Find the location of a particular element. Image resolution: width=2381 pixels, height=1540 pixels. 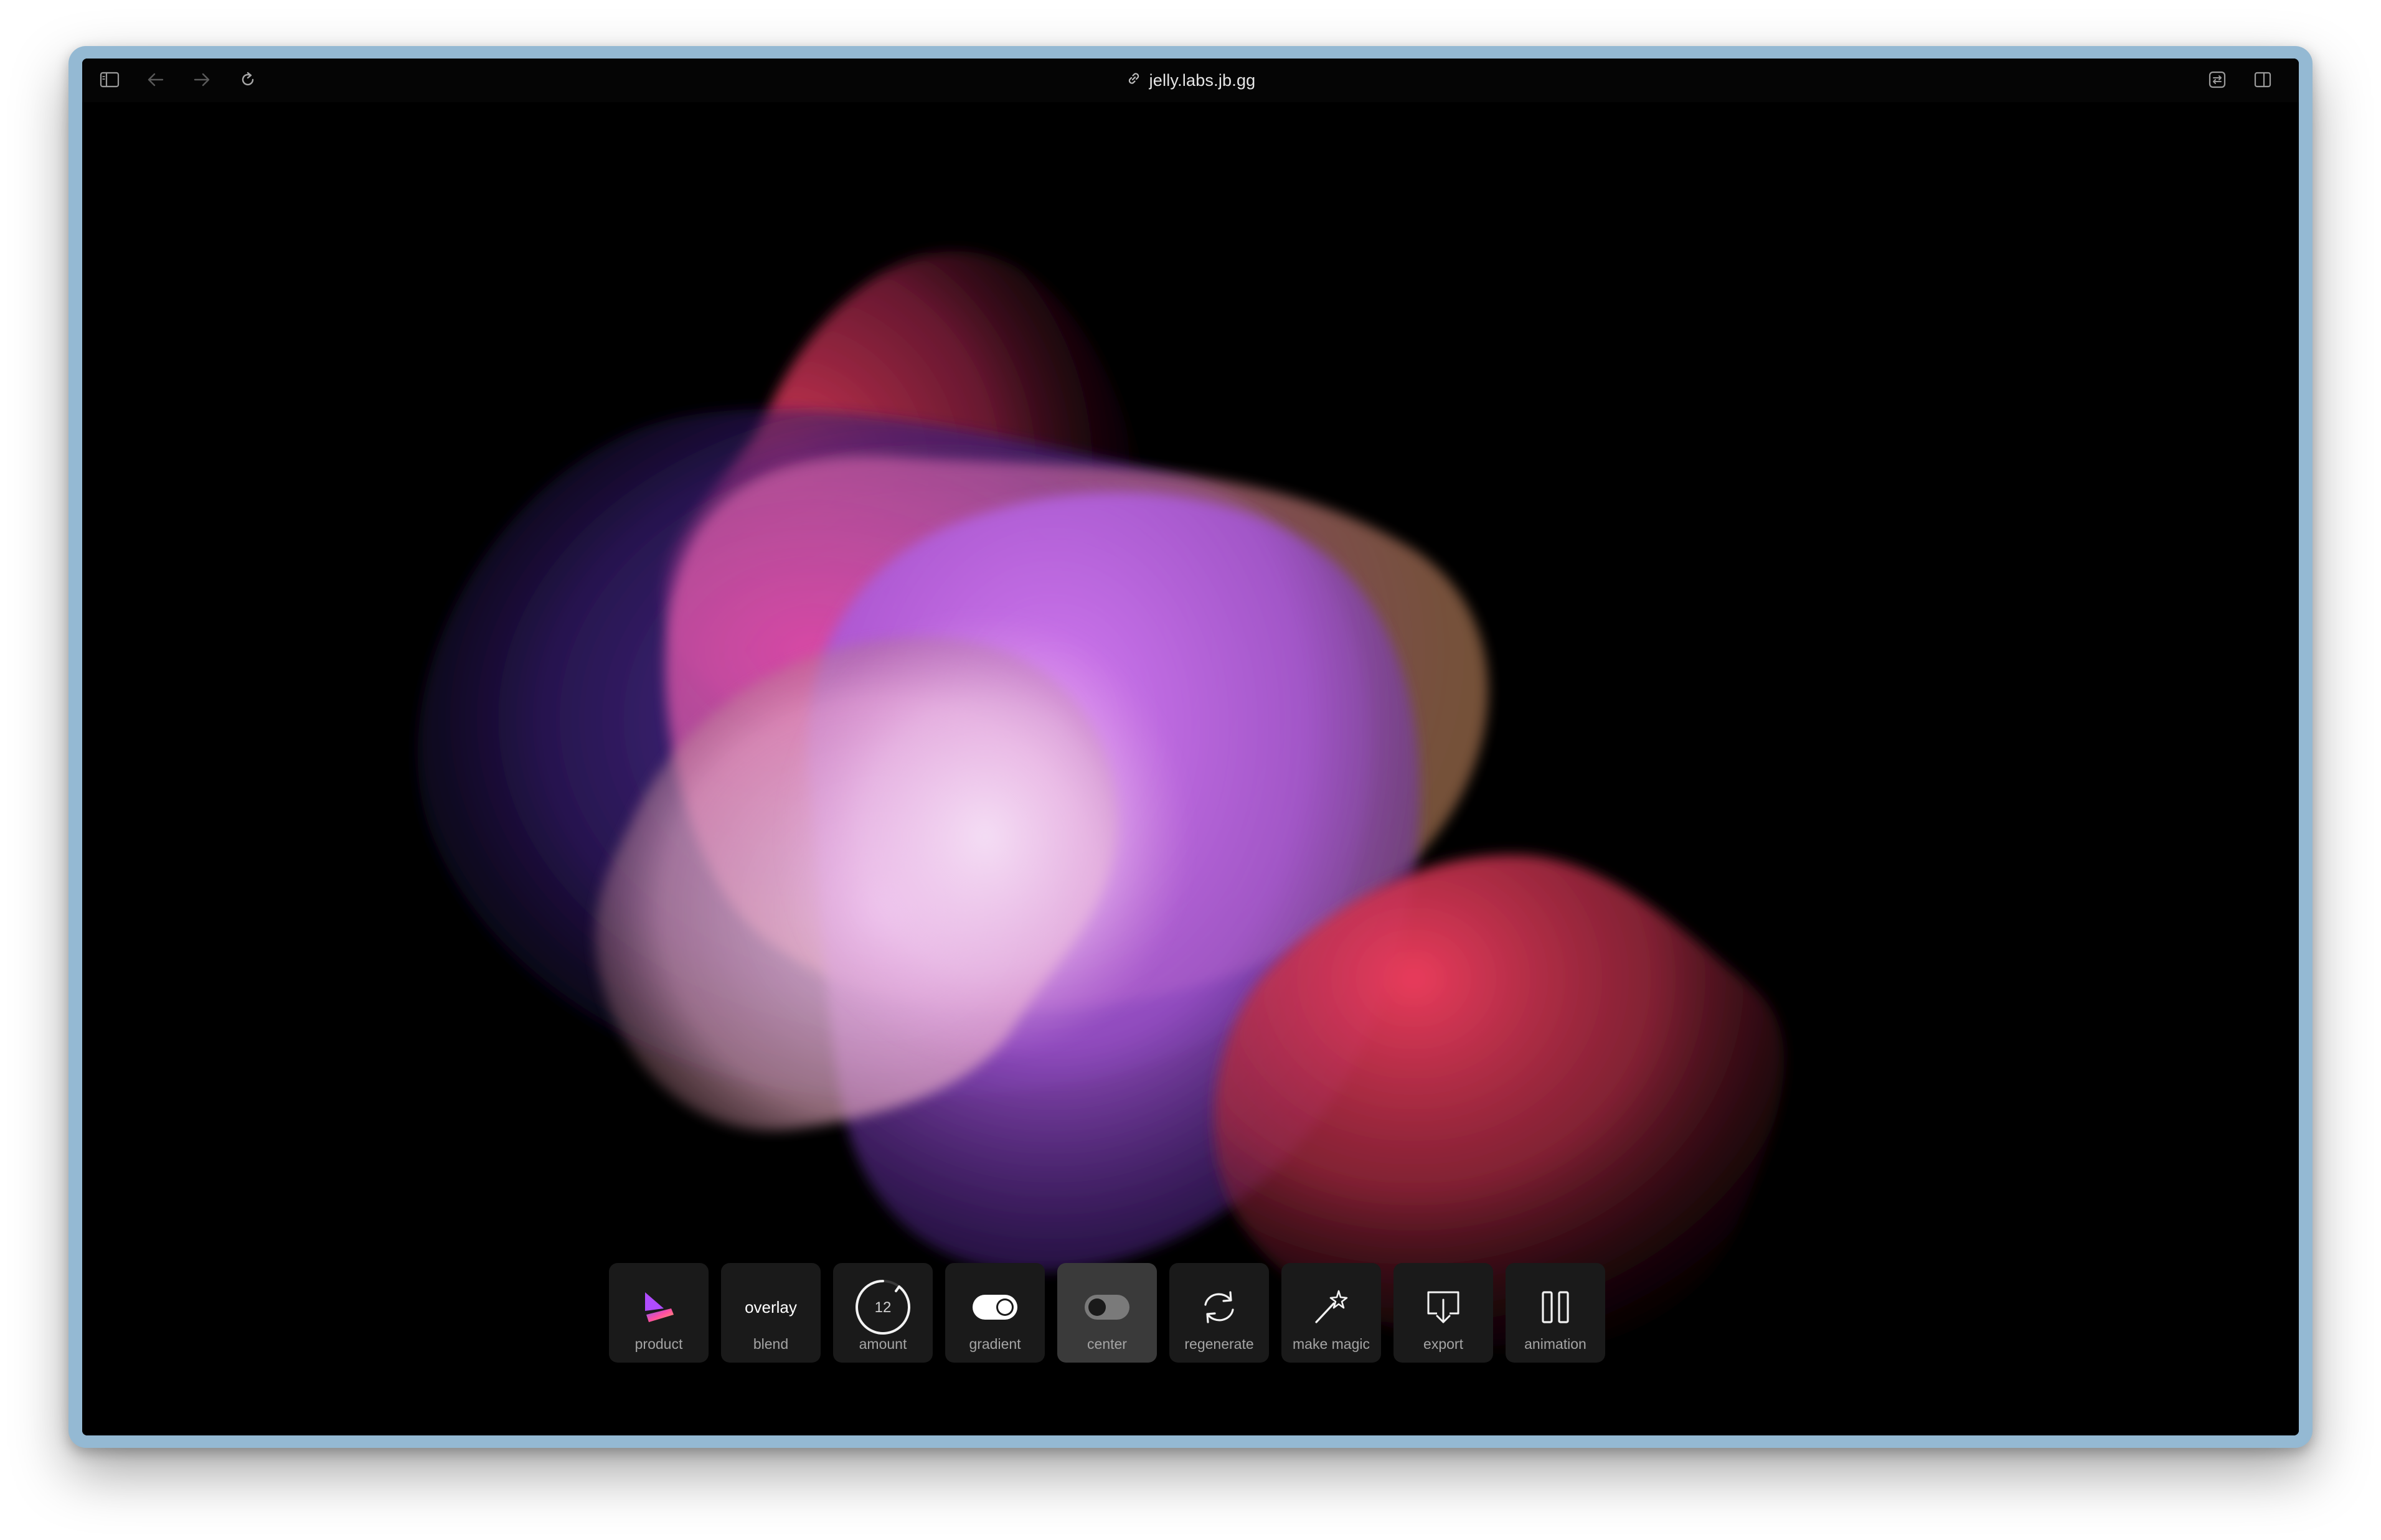

control-dock: product overlay blend 12 amount gradient is located at coordinates (1107, 1313).